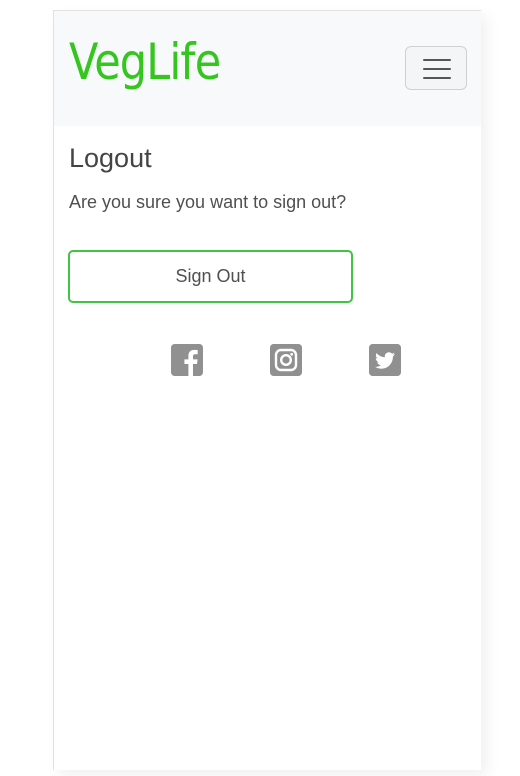  Describe the element at coordinates (145, 62) in the screenshot. I see `brand-logo: VegLife` at that location.